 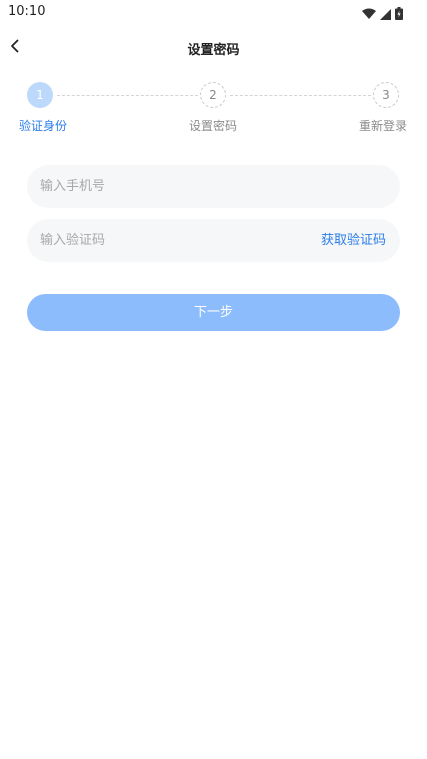 I want to click on step-2-circle: 2, so click(x=213, y=95).